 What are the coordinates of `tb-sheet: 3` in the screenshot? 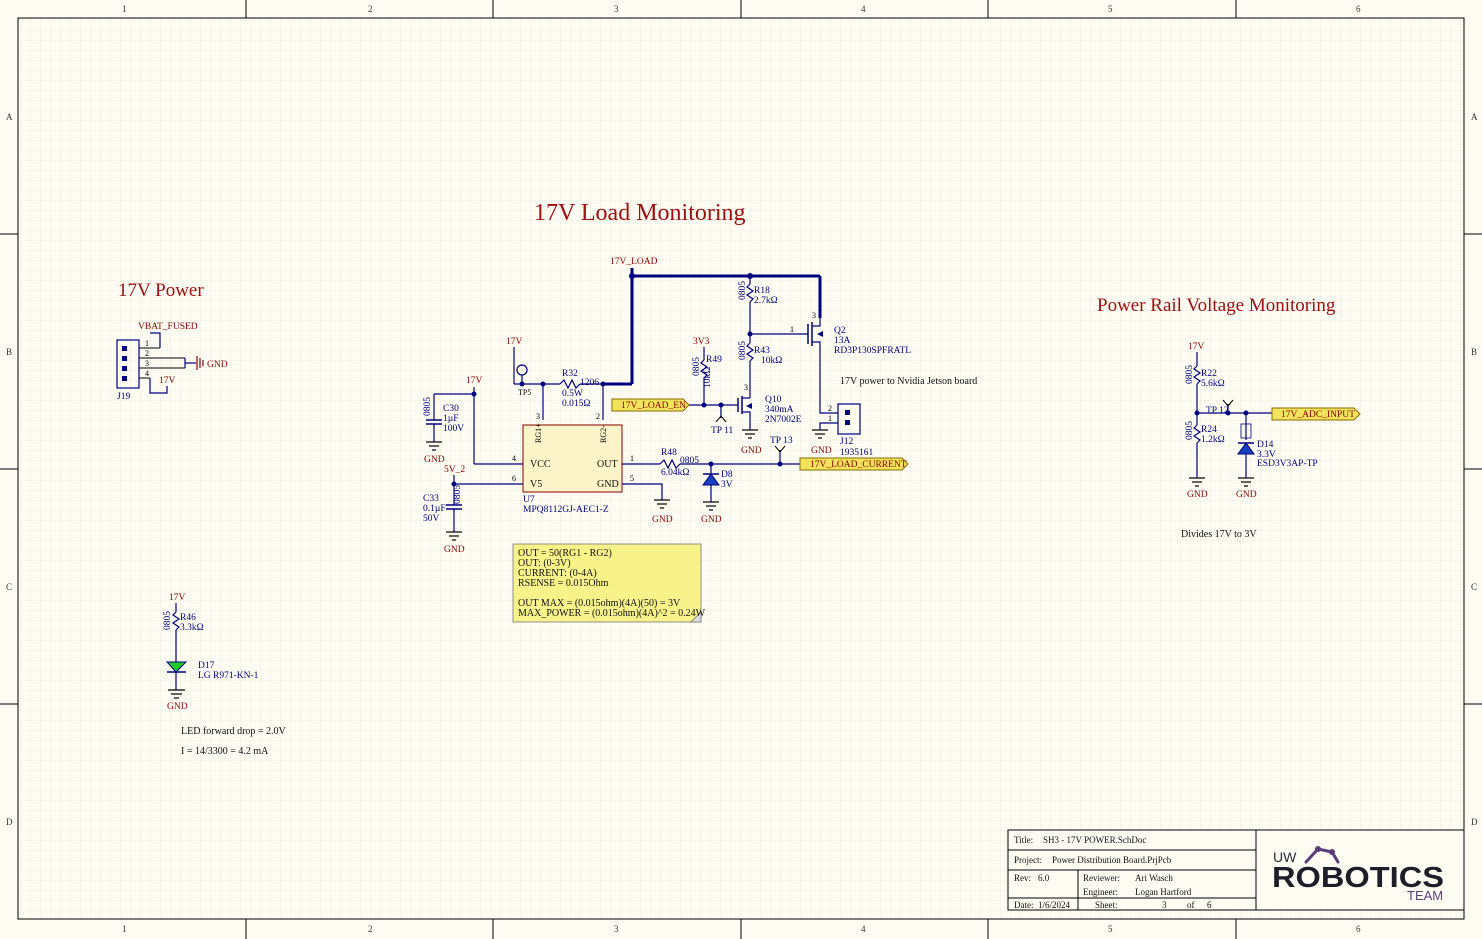 It's located at (1164, 905).